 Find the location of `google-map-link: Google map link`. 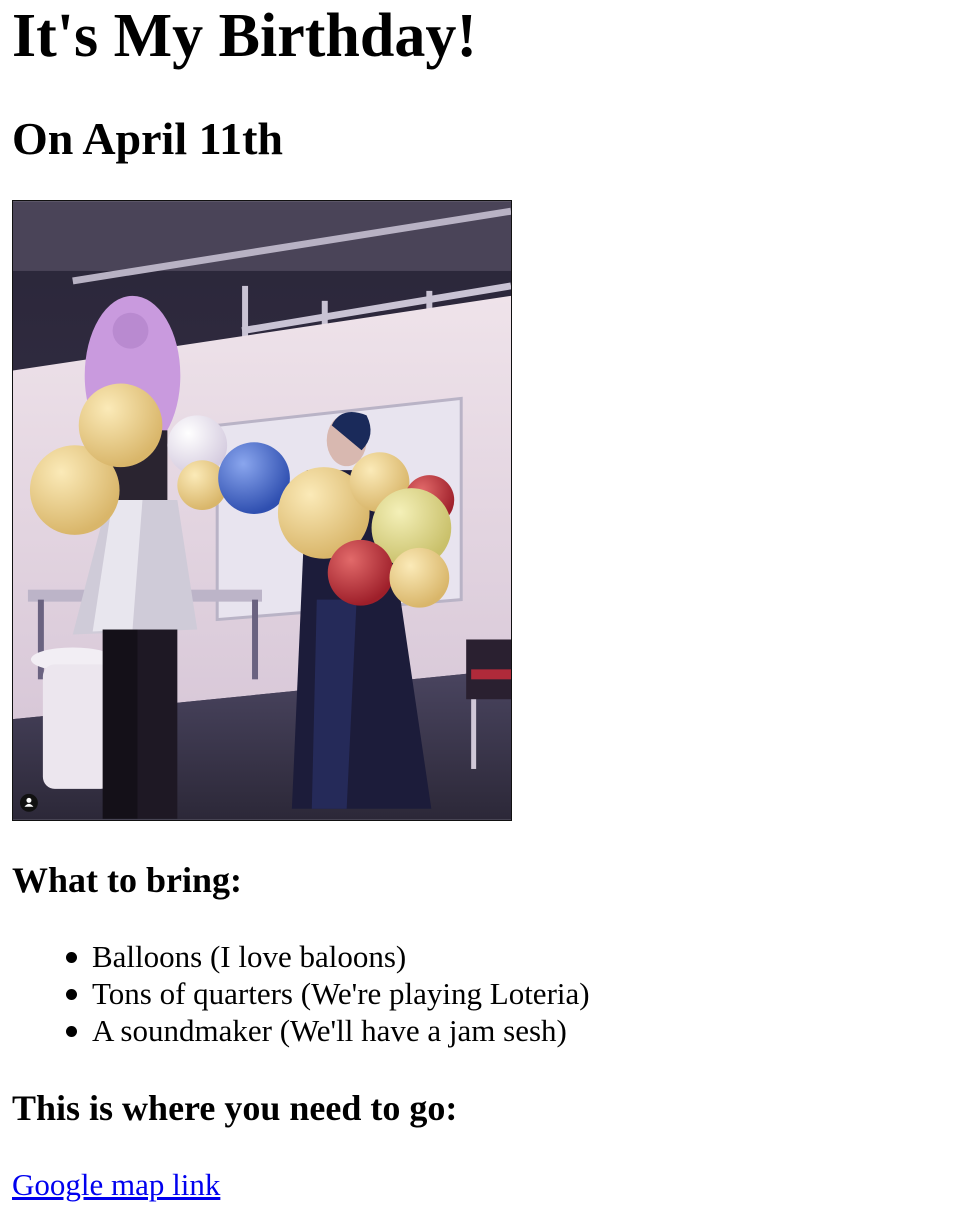

google-map-link: Google map link is located at coordinates (116, 1184).